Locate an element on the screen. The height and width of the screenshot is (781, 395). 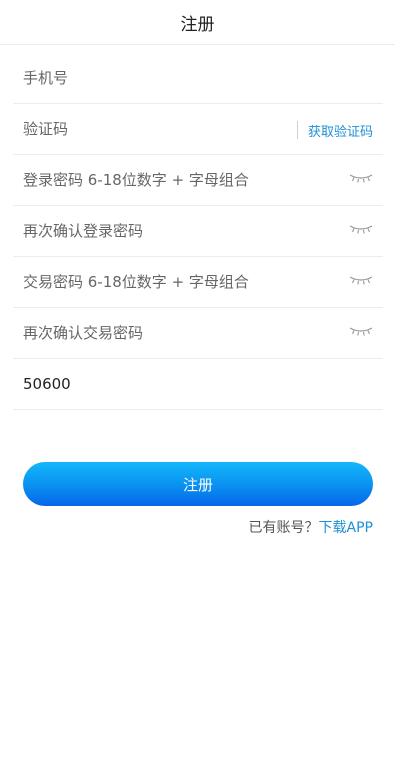
phone-row is located at coordinates (198, 78).